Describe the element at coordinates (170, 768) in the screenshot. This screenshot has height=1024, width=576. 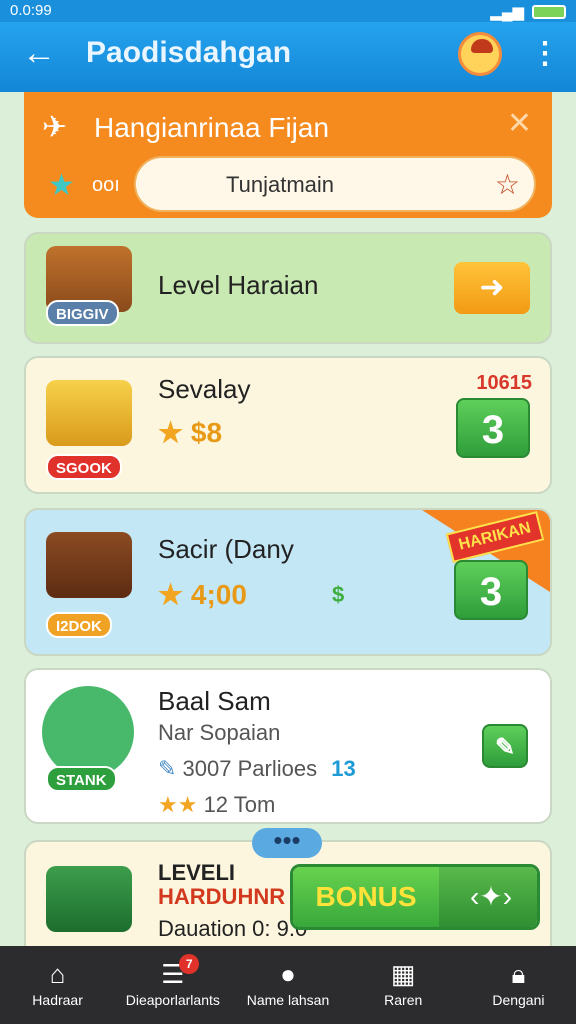
I see `pencil-icon: ✎` at that location.